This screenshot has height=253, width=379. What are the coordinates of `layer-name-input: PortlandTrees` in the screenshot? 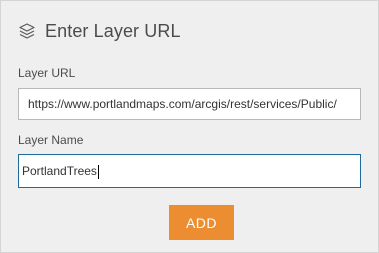 It's located at (189, 171).